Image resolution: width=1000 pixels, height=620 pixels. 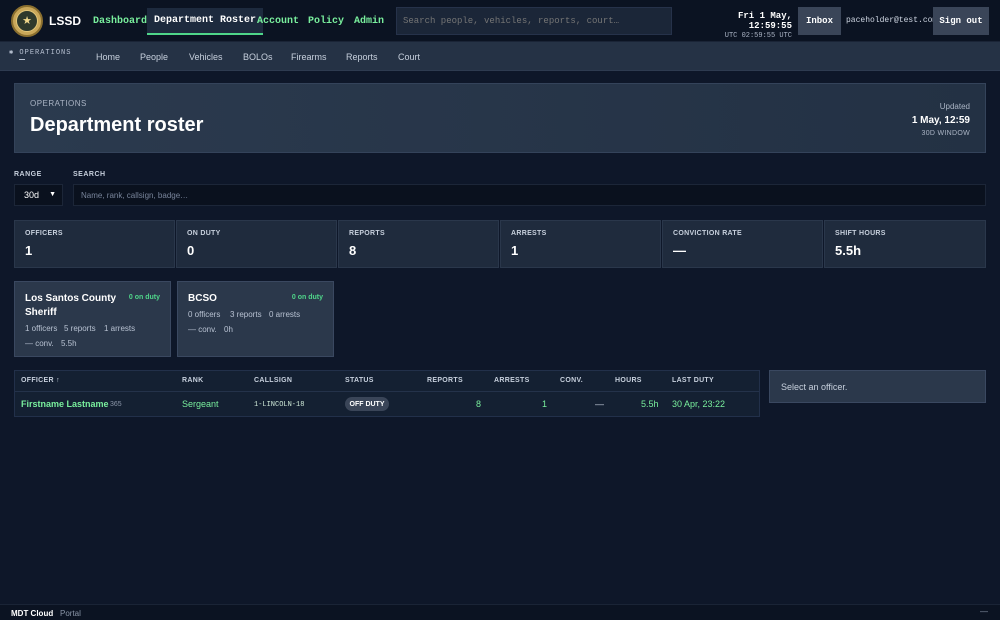 I want to click on user-email: paceholder@test.com, so click(x=892, y=20).